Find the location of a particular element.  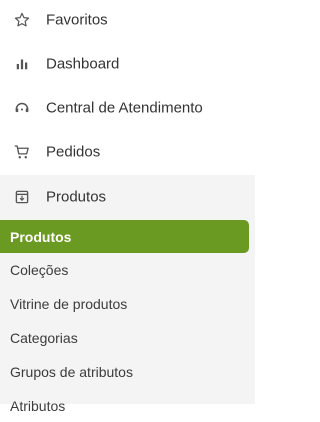

submenu-item-label: Produtos is located at coordinates (41, 236).